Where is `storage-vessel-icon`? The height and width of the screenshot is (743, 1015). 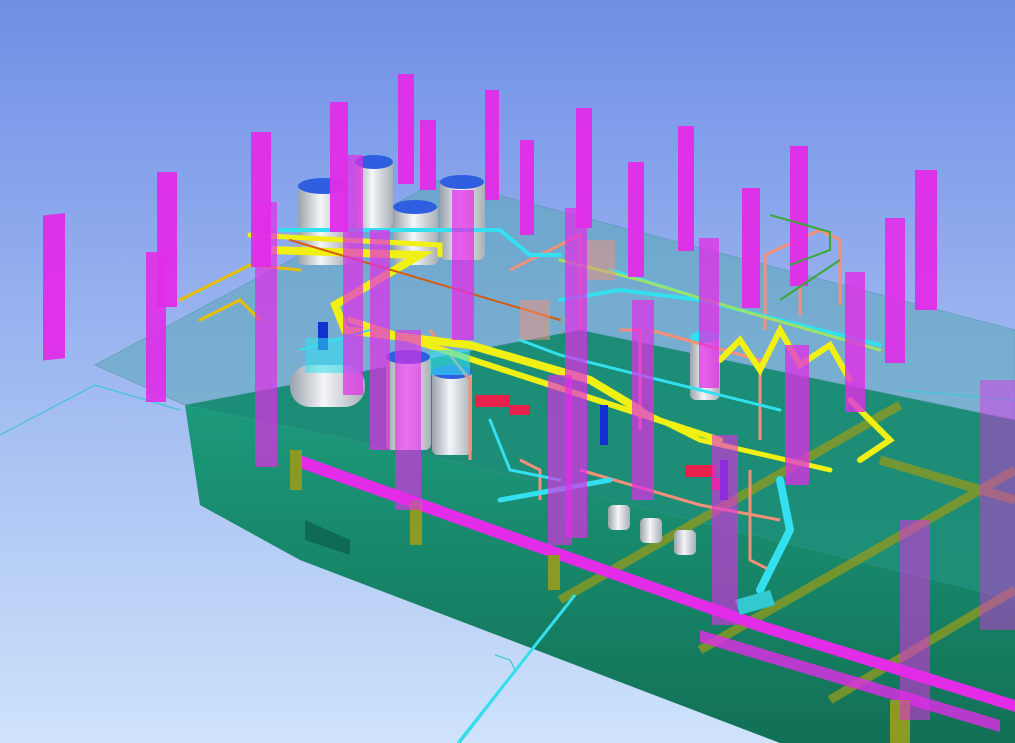
storage-vessel-icon is located at coordinates (452, 410).